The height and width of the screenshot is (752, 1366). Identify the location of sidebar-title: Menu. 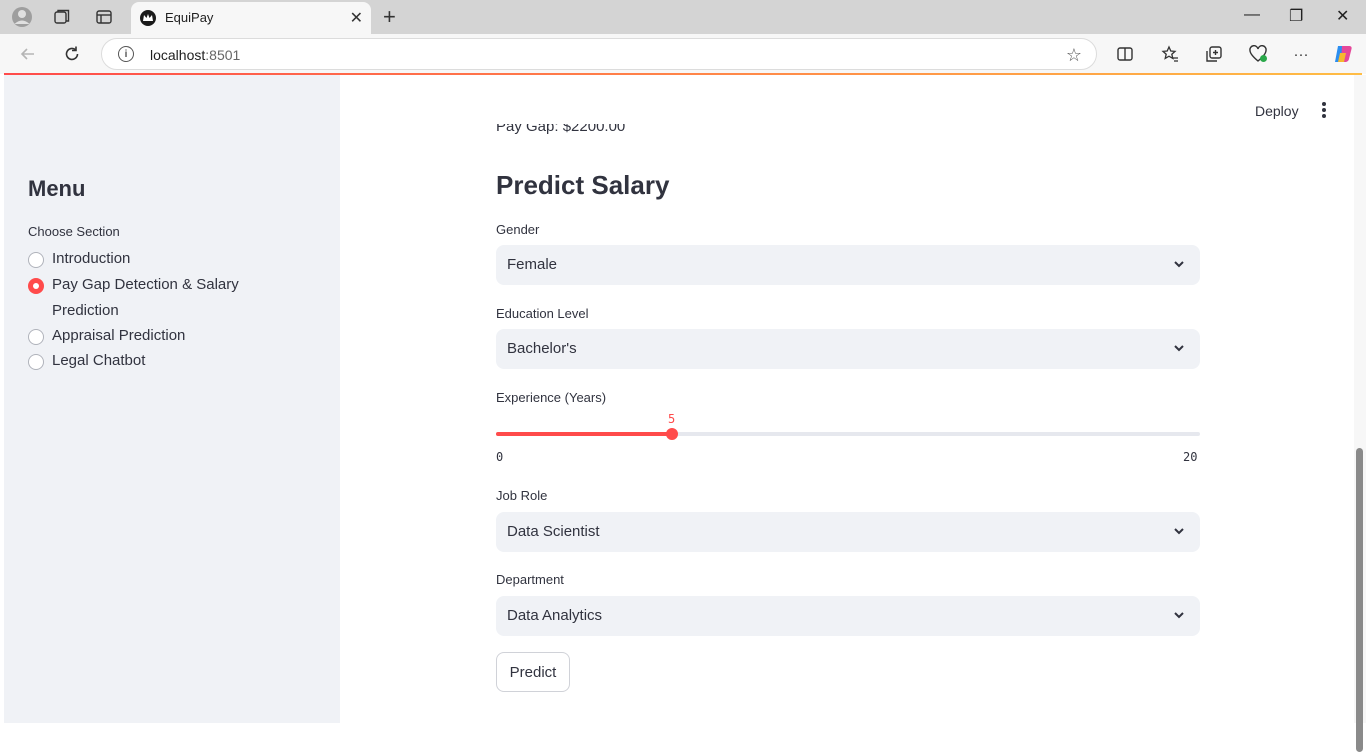
(57, 188).